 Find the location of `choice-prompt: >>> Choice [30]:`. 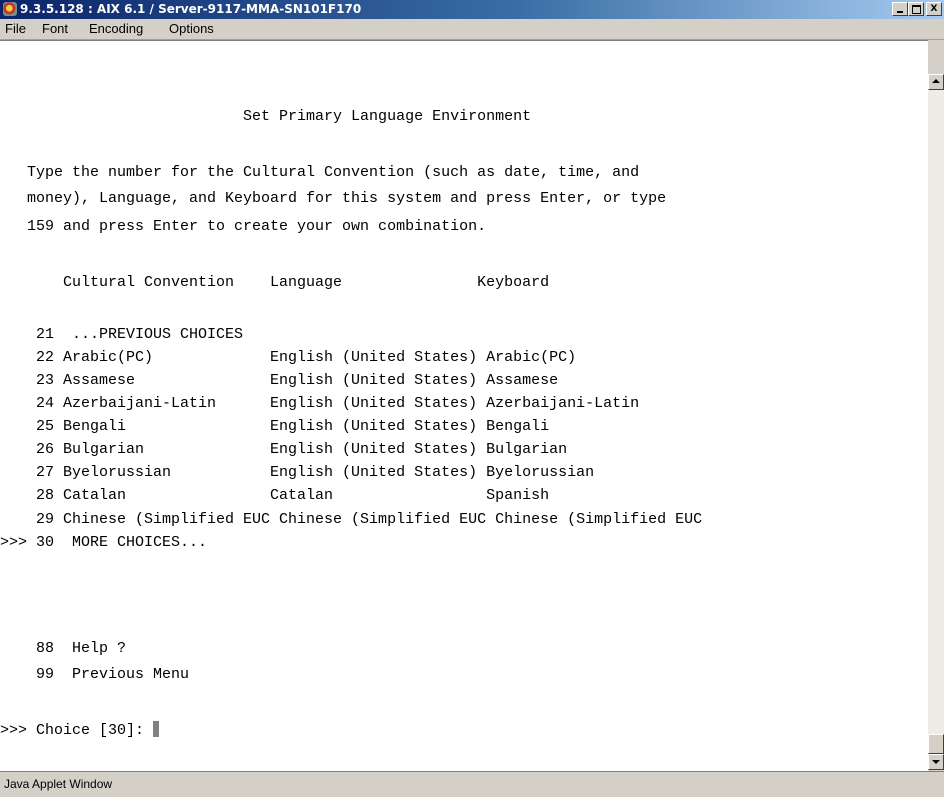

choice-prompt: >>> Choice [30]: is located at coordinates (77, 730).